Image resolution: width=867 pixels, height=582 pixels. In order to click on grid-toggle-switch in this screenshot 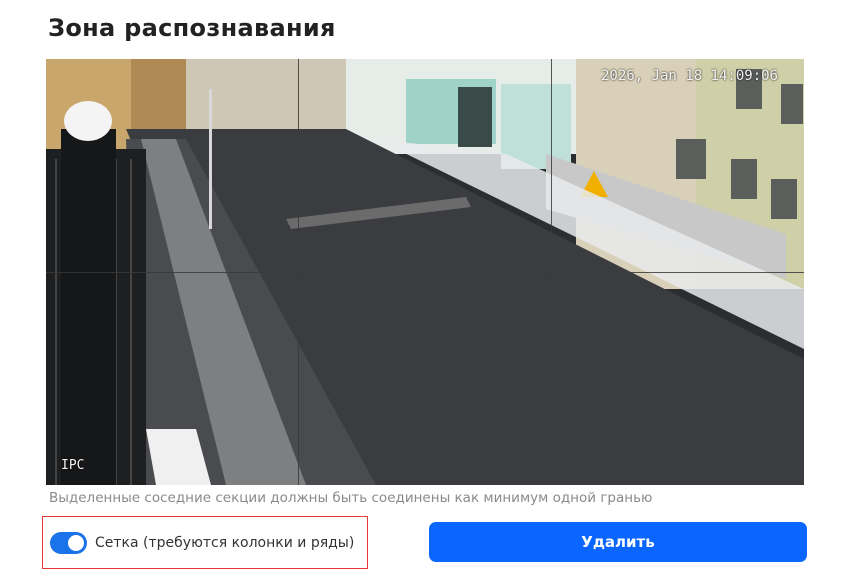, I will do `click(68, 542)`.